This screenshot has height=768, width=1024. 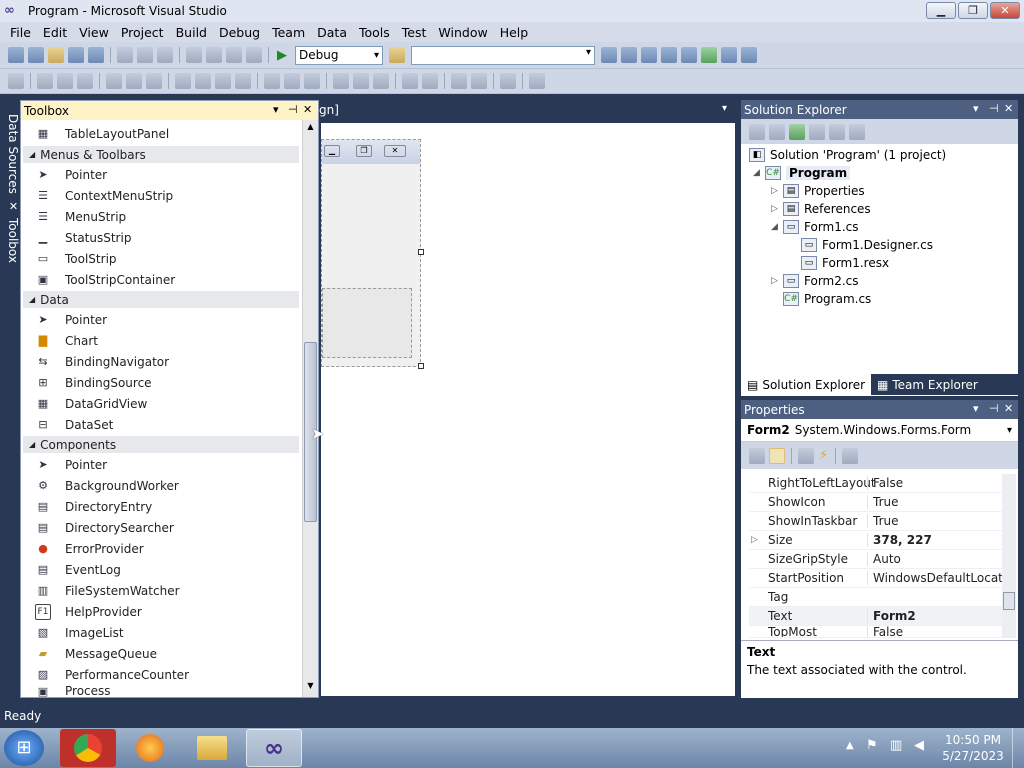 I want to click on save-all-icon, so click(x=96, y=55).